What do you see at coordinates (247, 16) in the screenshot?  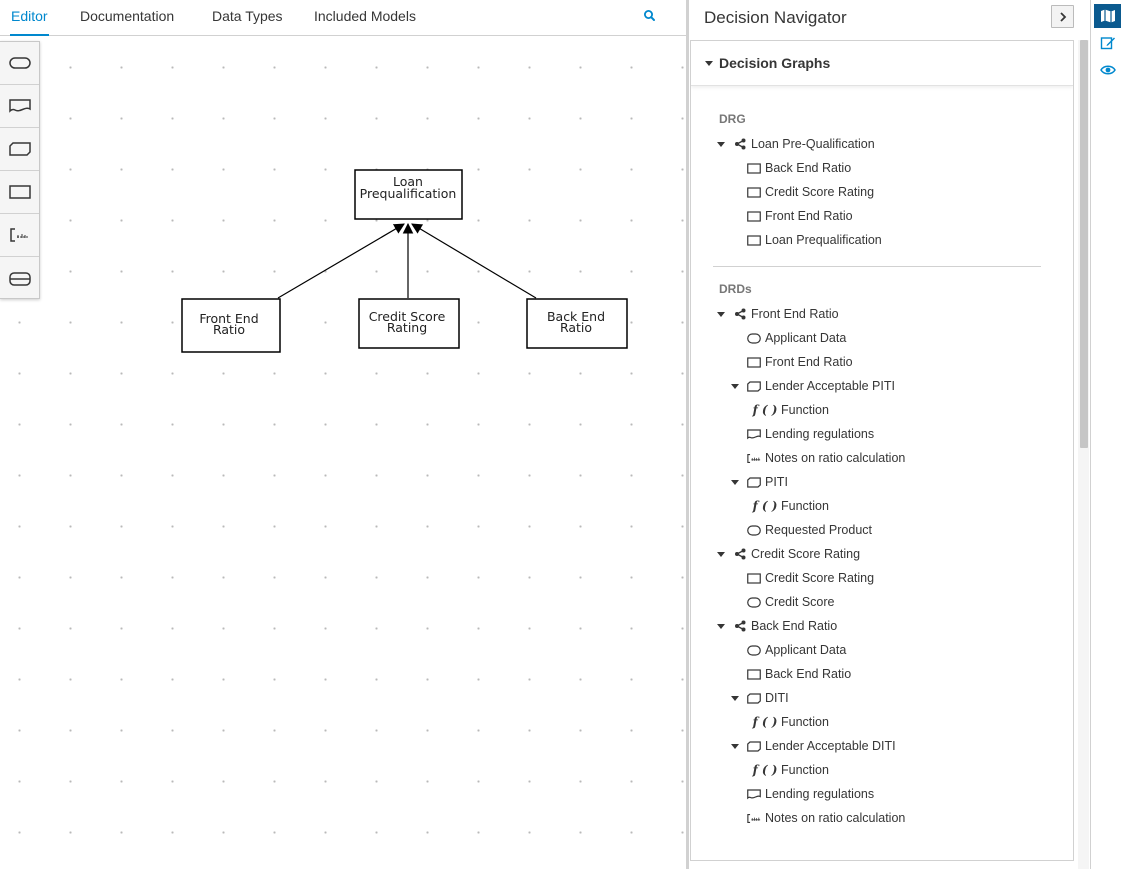 I see `tab-data-types: Data Types` at bounding box center [247, 16].